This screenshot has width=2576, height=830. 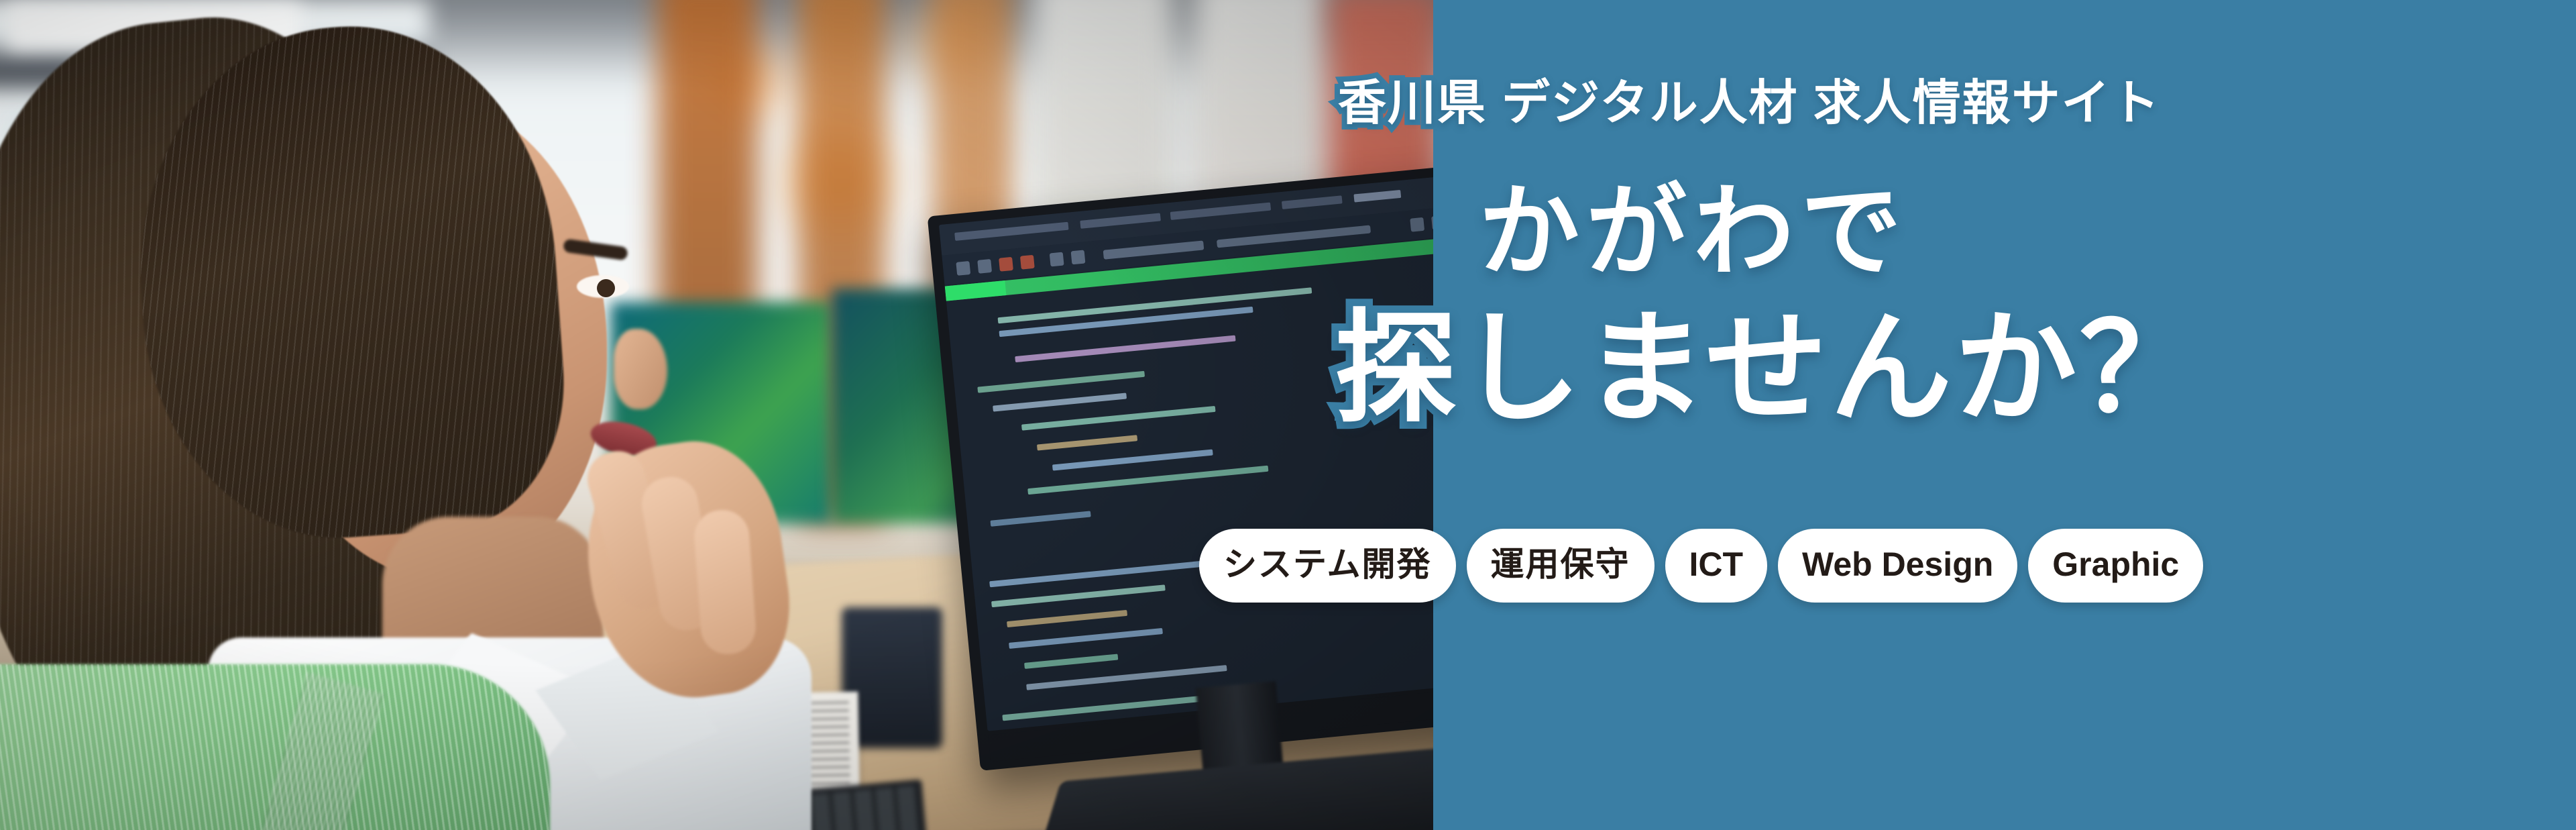 I want to click on site-tagline: 香川県 デジタル人材 求人情報サイト, so click(x=1749, y=103).